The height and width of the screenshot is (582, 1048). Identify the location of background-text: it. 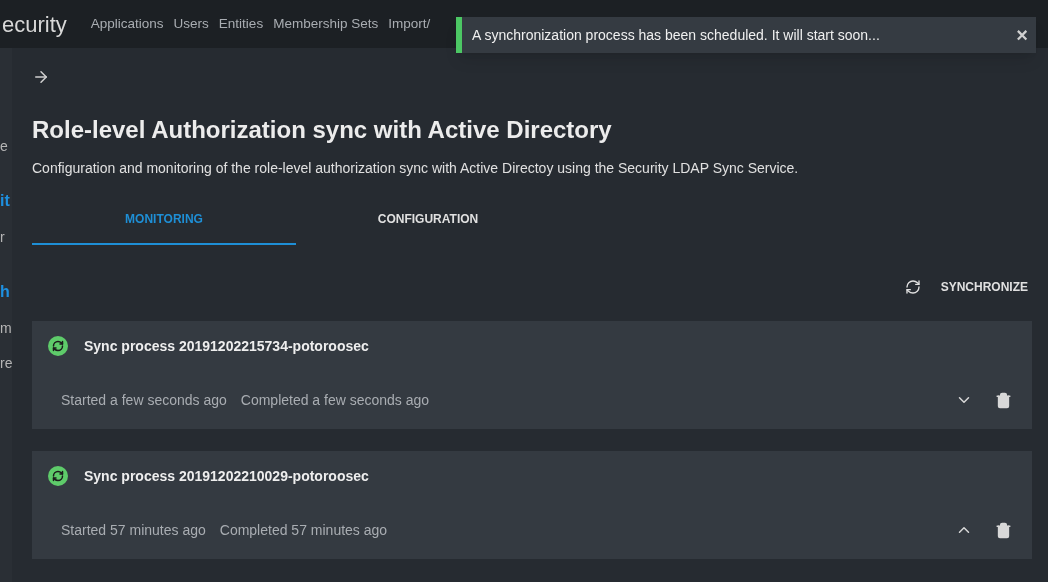
(5, 201).